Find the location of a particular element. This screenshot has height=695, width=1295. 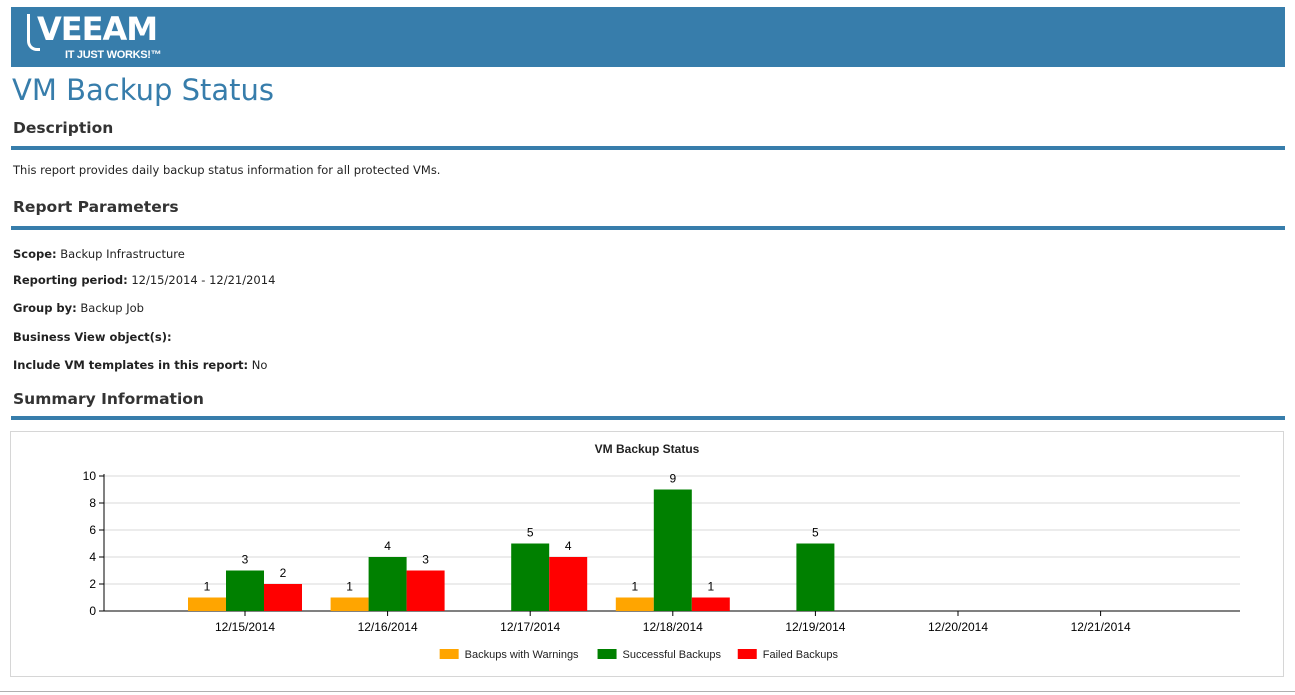

param-reporting-period-value: 12/15/2014 - 12/21/2014 is located at coordinates (203, 280).